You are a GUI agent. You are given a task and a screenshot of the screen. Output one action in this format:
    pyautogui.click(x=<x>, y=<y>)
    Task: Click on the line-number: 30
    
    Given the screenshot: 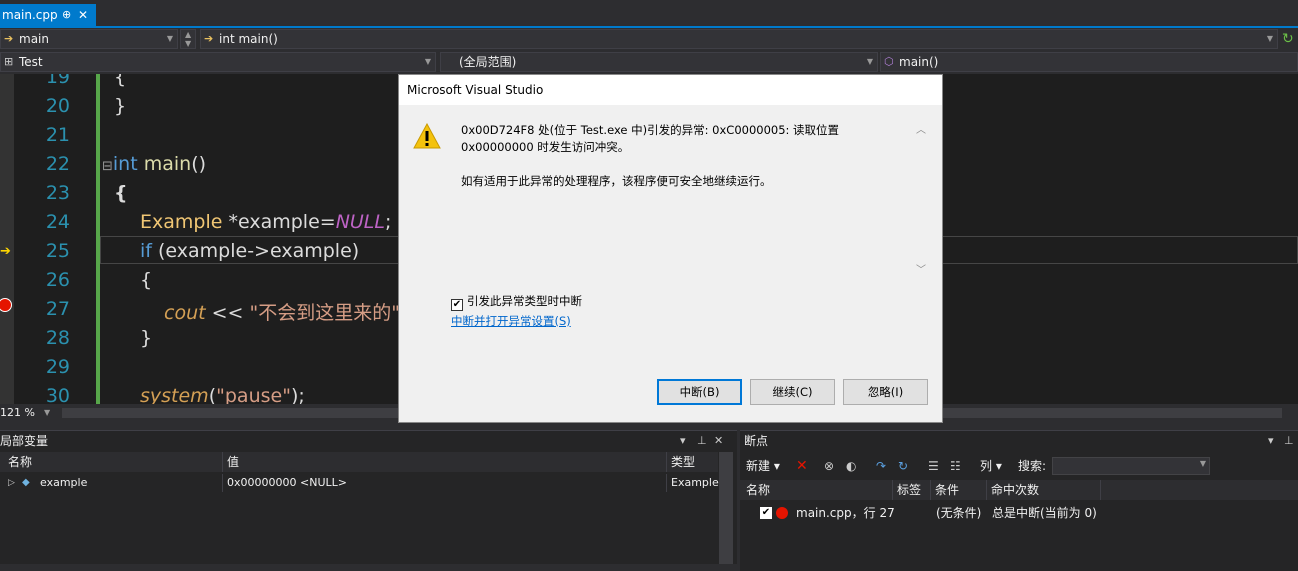 What is the action you would take?
    pyautogui.click(x=57, y=394)
    